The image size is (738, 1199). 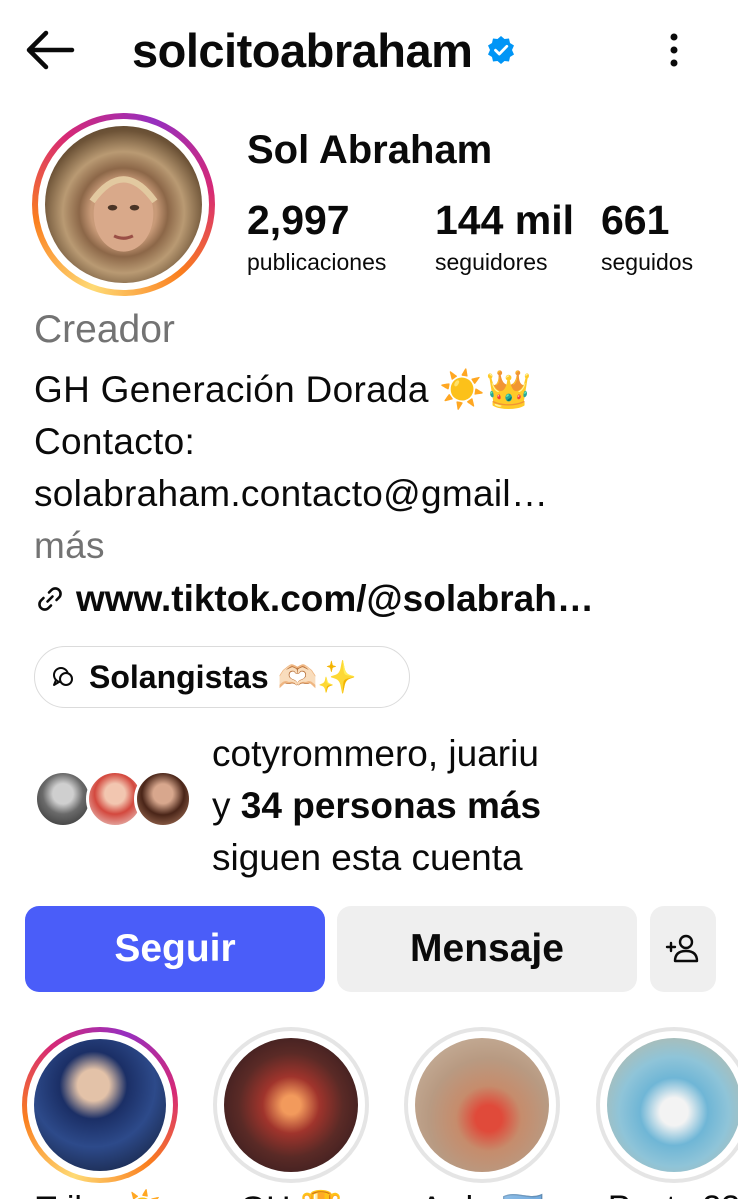 I want to click on highlight-label: GH 🏆, so click(x=291, y=1194).